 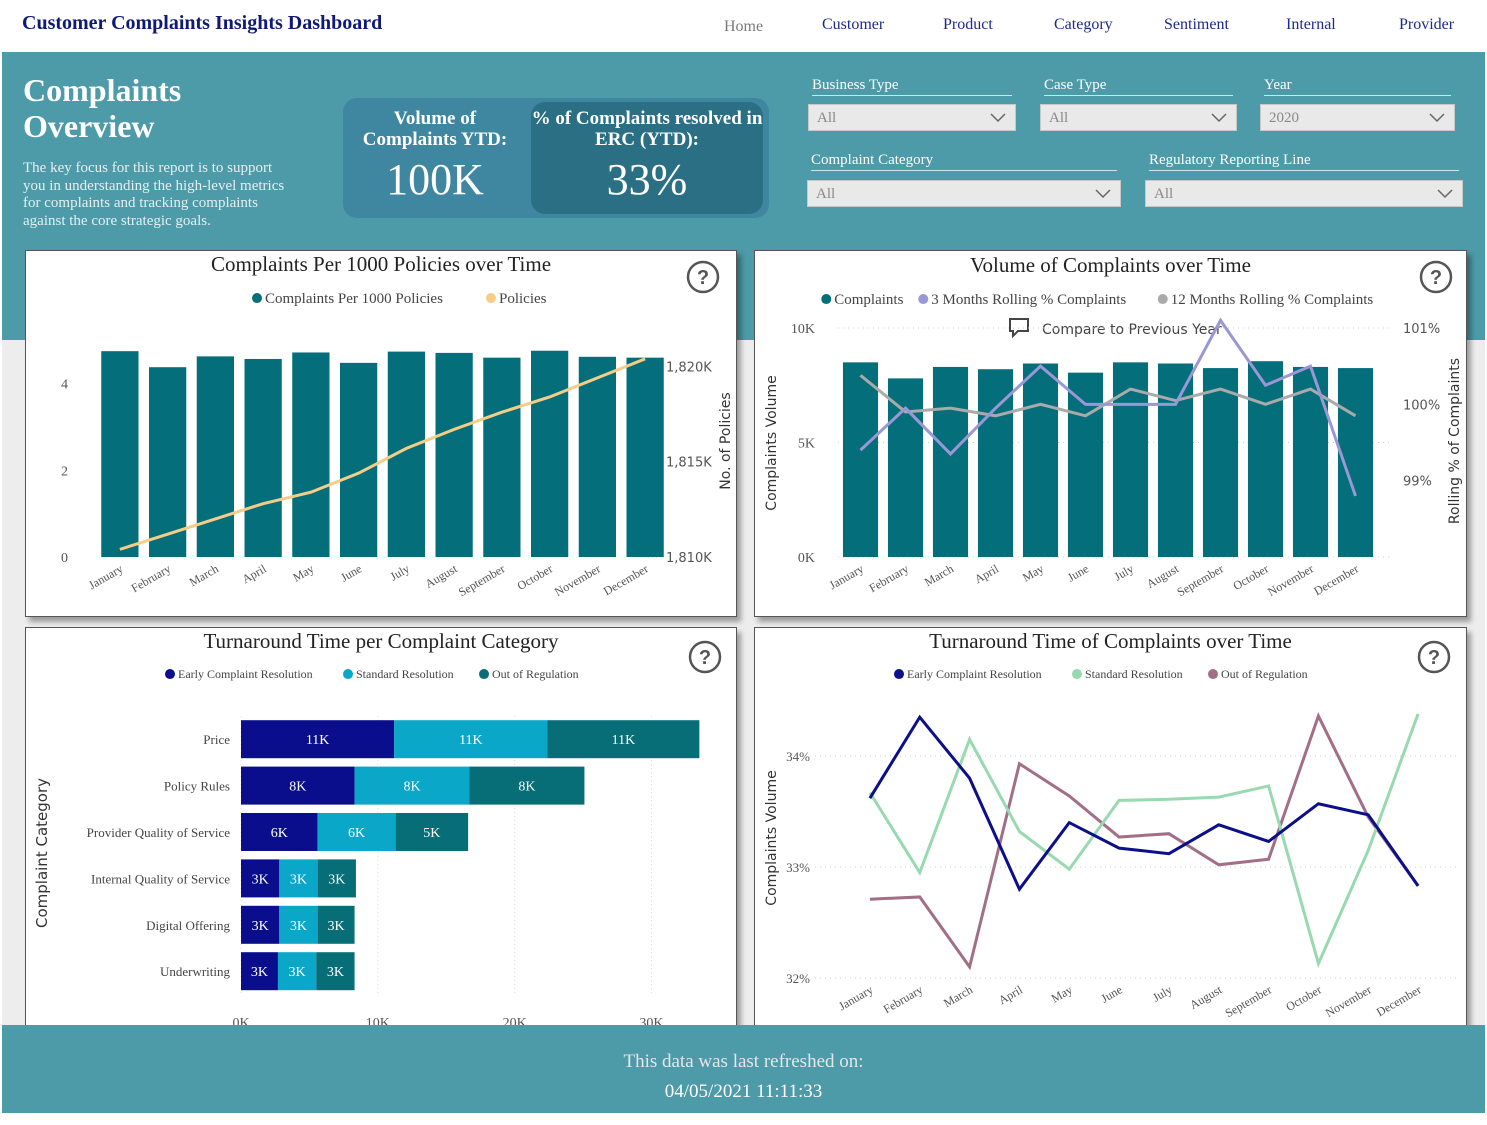 I want to click on business-type-value: All, so click(x=827, y=118).